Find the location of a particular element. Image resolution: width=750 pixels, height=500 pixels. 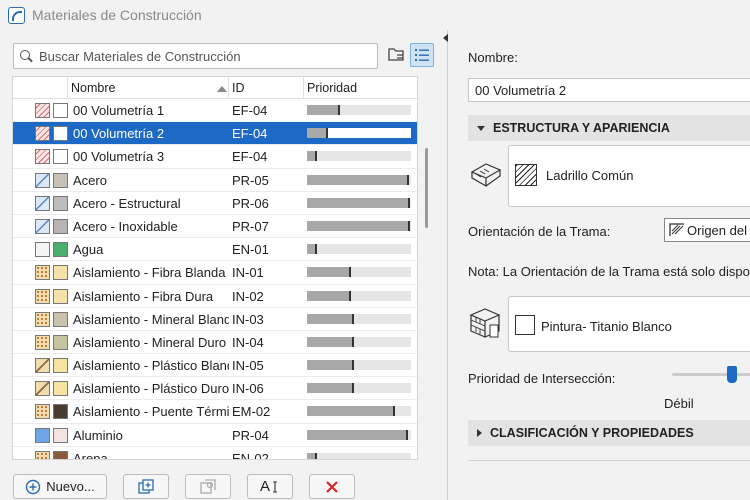

slider-knob is located at coordinates (732, 374).